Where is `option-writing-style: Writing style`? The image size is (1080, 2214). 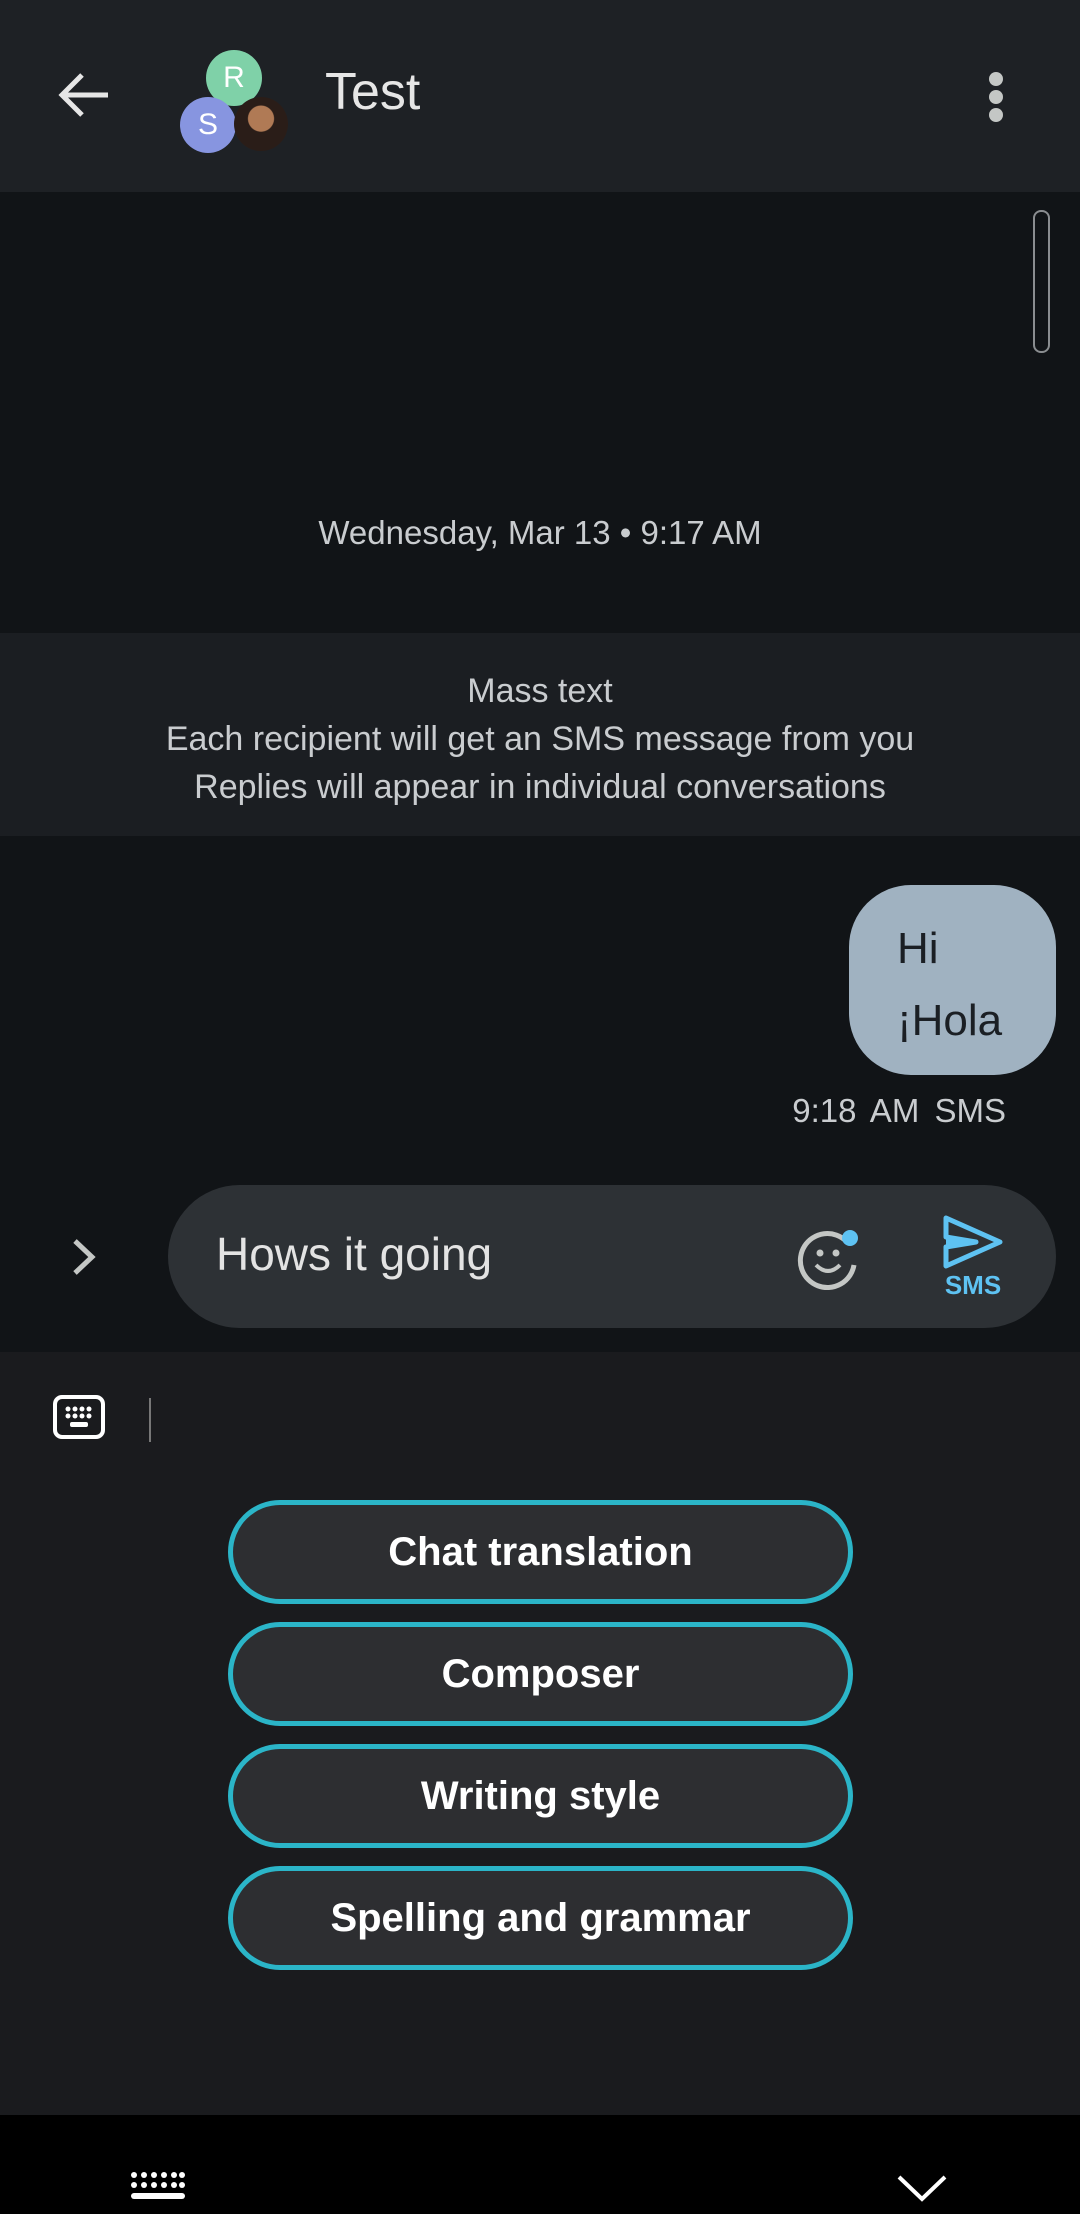
option-writing-style: Writing style is located at coordinates (540, 1796).